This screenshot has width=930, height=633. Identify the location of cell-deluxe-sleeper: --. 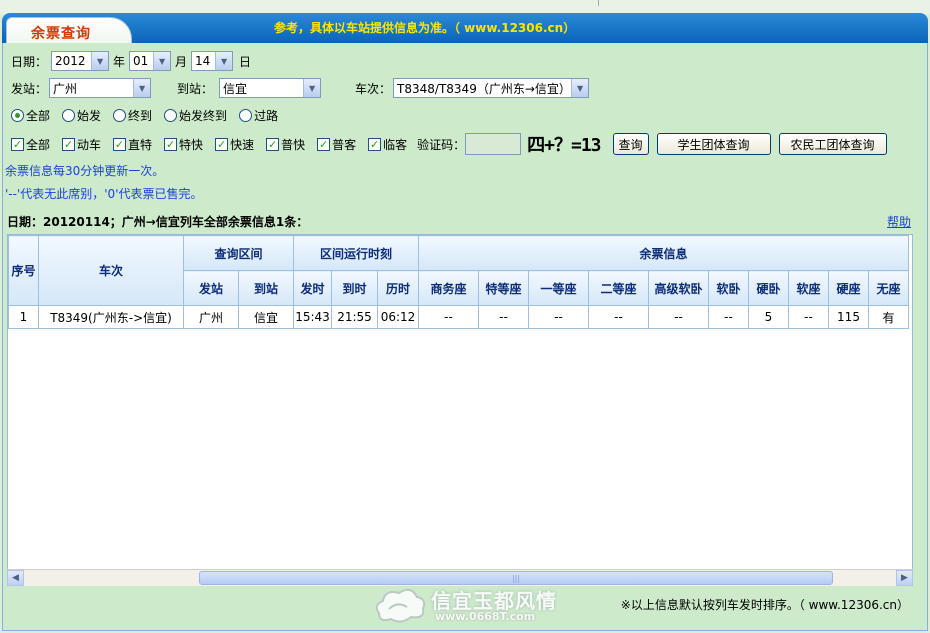
(678, 317).